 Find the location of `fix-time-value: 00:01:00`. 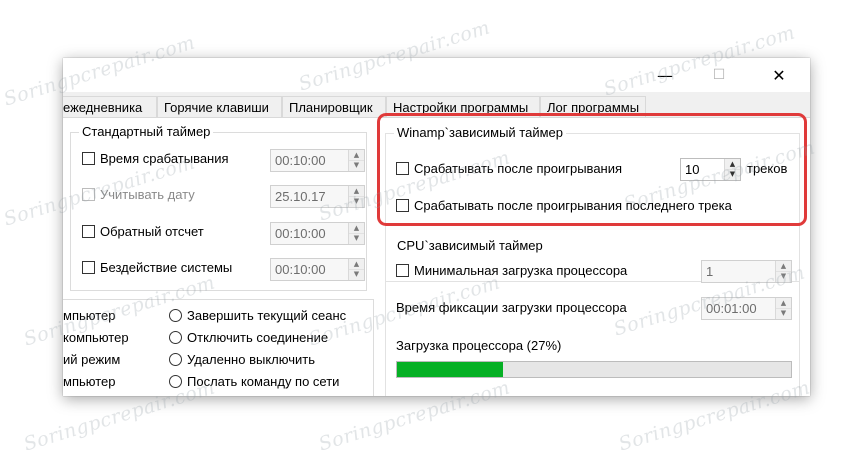

fix-time-value: 00:01:00 is located at coordinates (731, 308).